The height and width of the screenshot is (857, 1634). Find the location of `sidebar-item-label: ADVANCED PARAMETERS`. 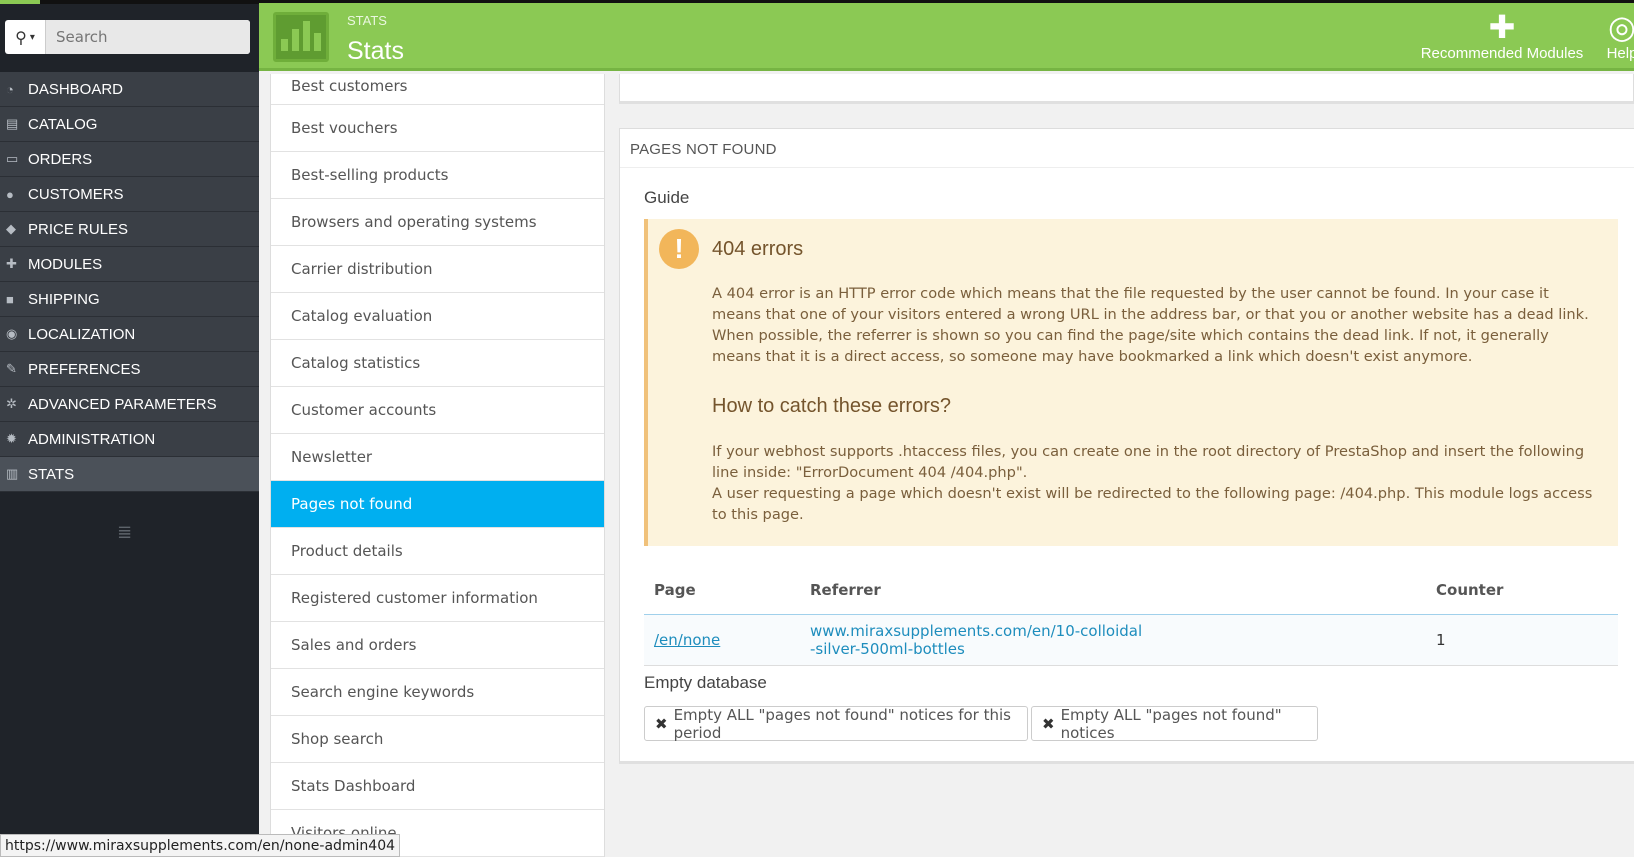

sidebar-item-label: ADVANCED PARAMETERS is located at coordinates (122, 404).